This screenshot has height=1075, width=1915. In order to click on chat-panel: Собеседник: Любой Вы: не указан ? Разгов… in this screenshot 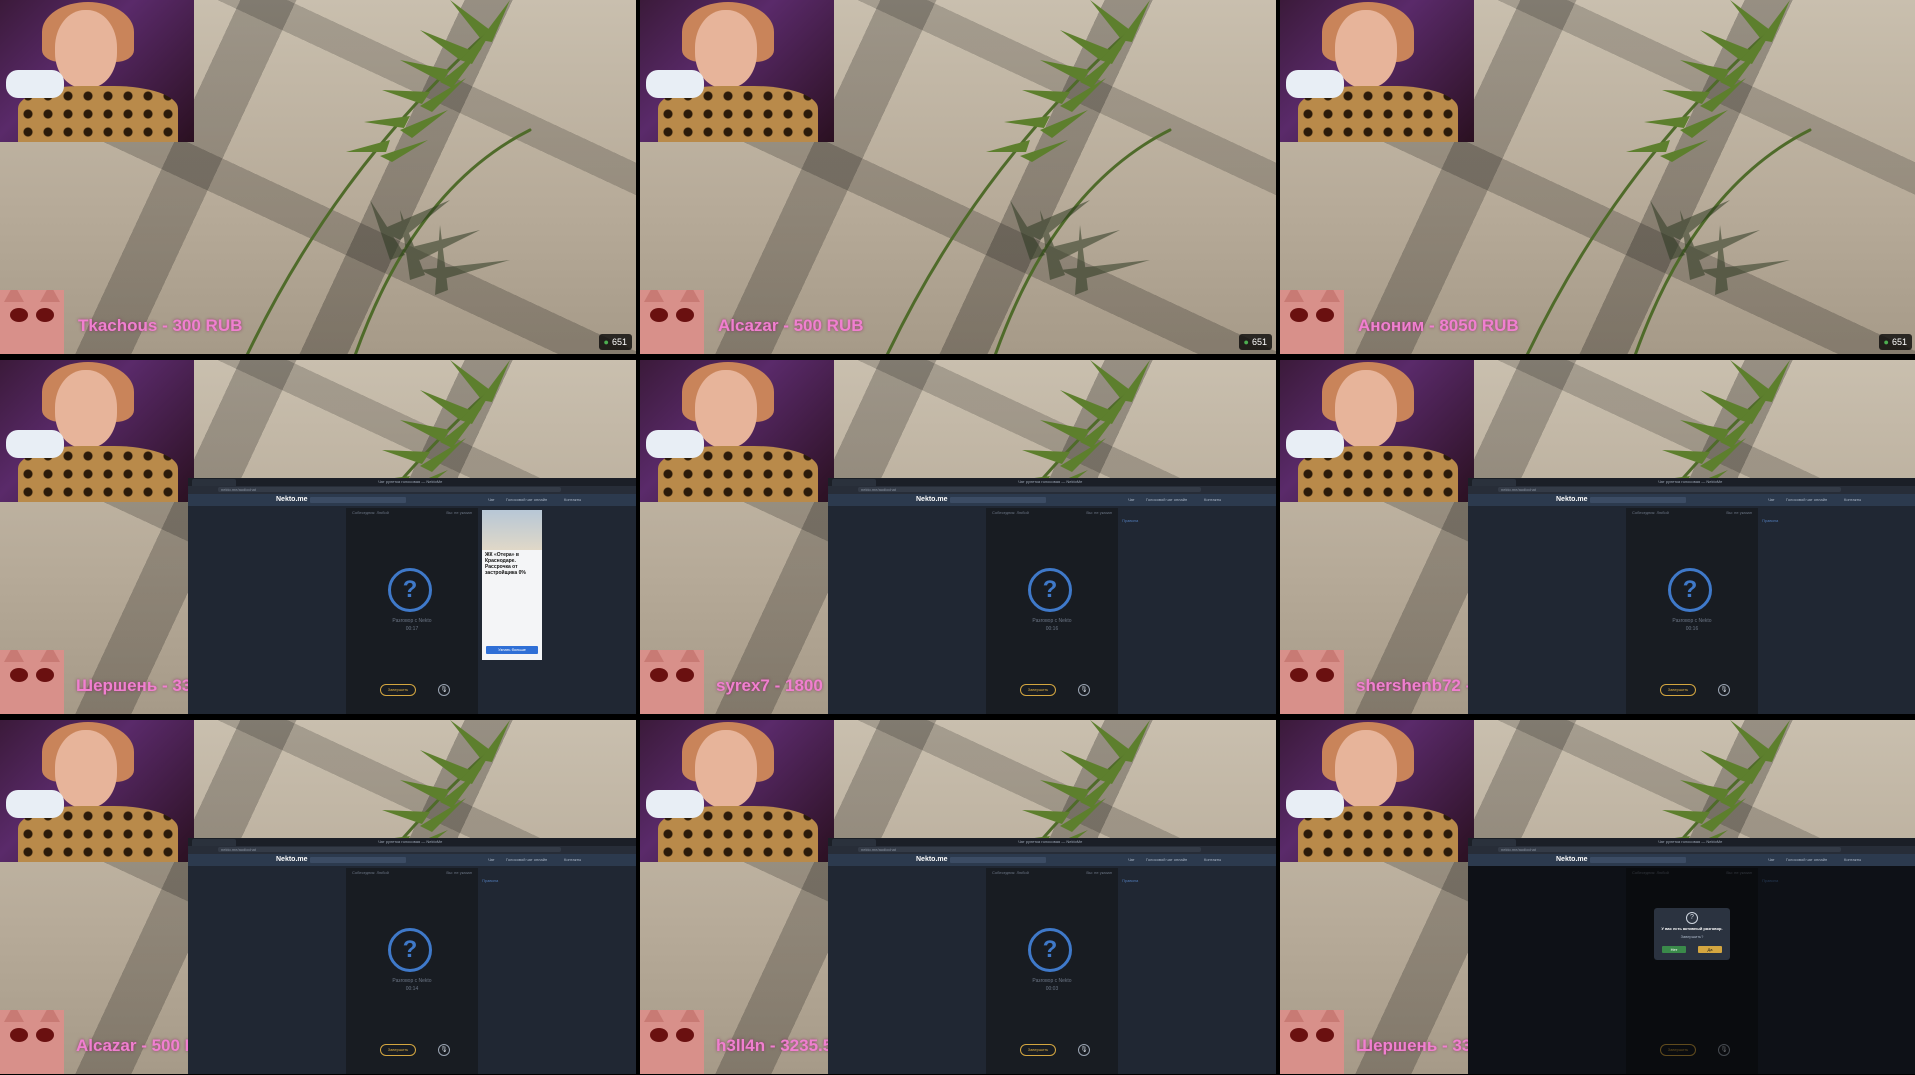, I will do `click(1692, 611)`.